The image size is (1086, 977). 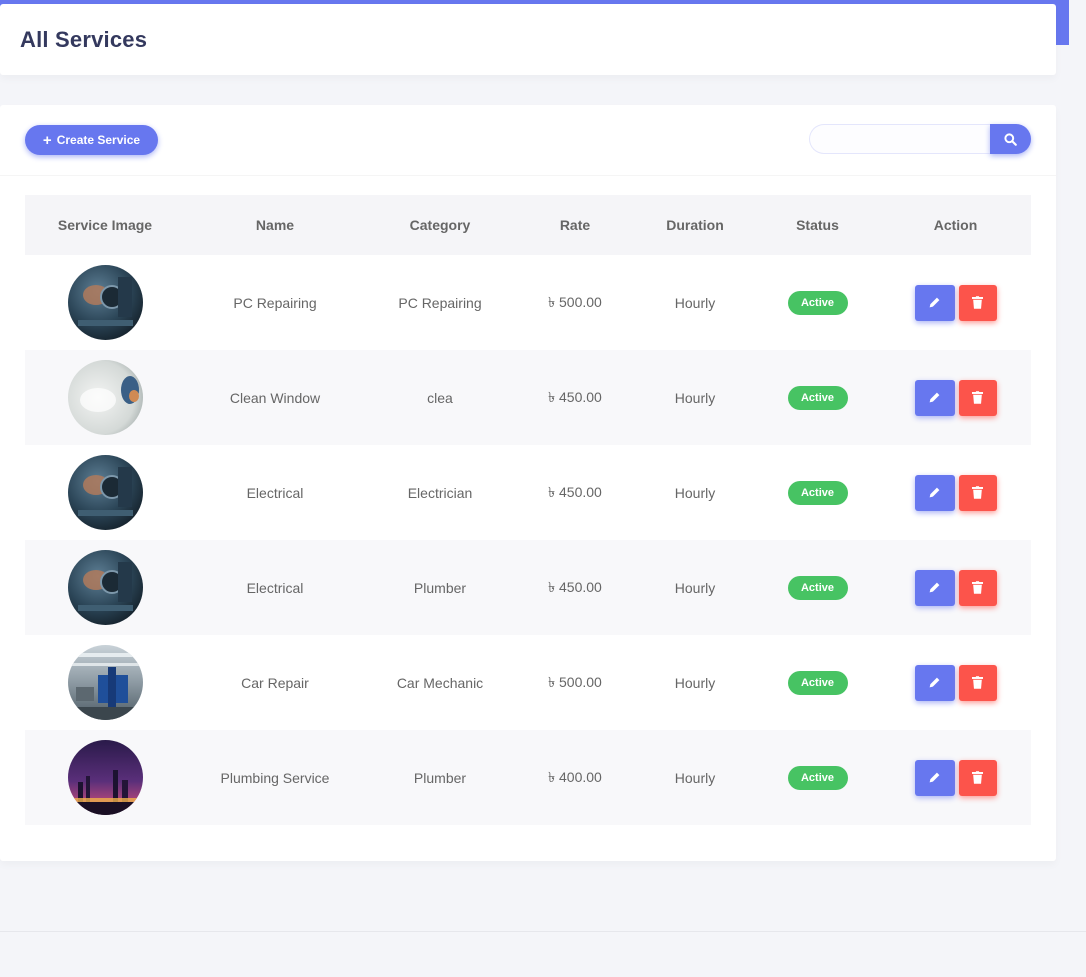 What do you see at coordinates (899, 139) in the screenshot?
I see `search-input` at bounding box center [899, 139].